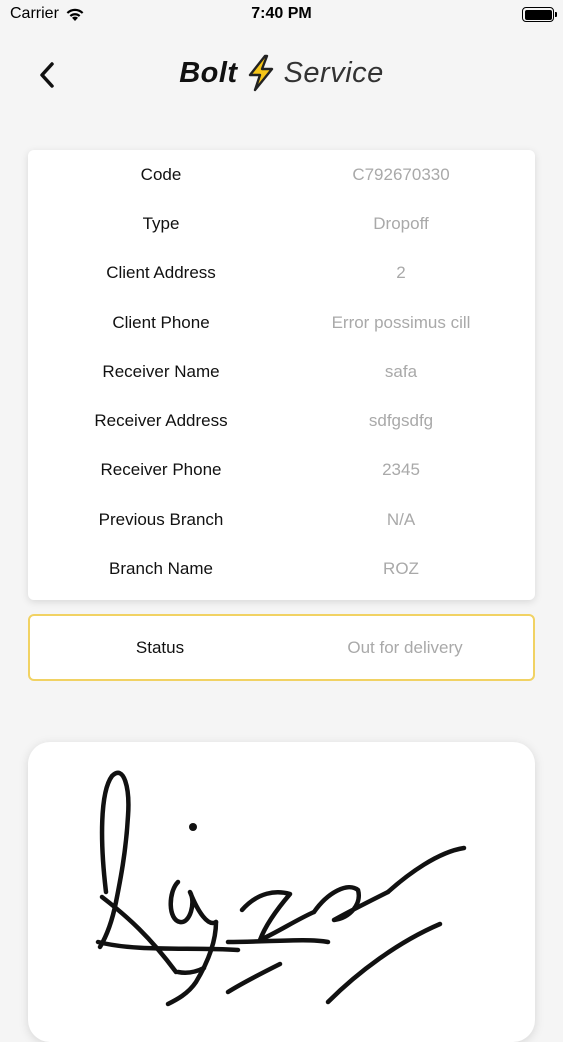 The image size is (563, 1042). Describe the element at coordinates (333, 72) in the screenshot. I see `logo-light-text: Service` at that location.